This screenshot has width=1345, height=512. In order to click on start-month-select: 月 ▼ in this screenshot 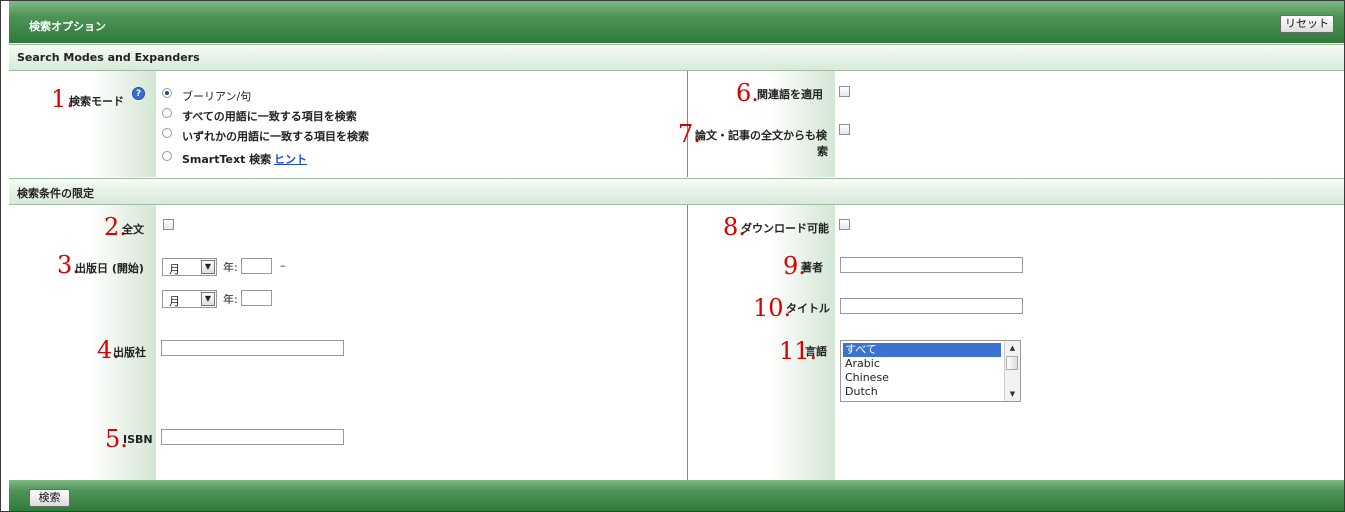, I will do `click(189, 267)`.